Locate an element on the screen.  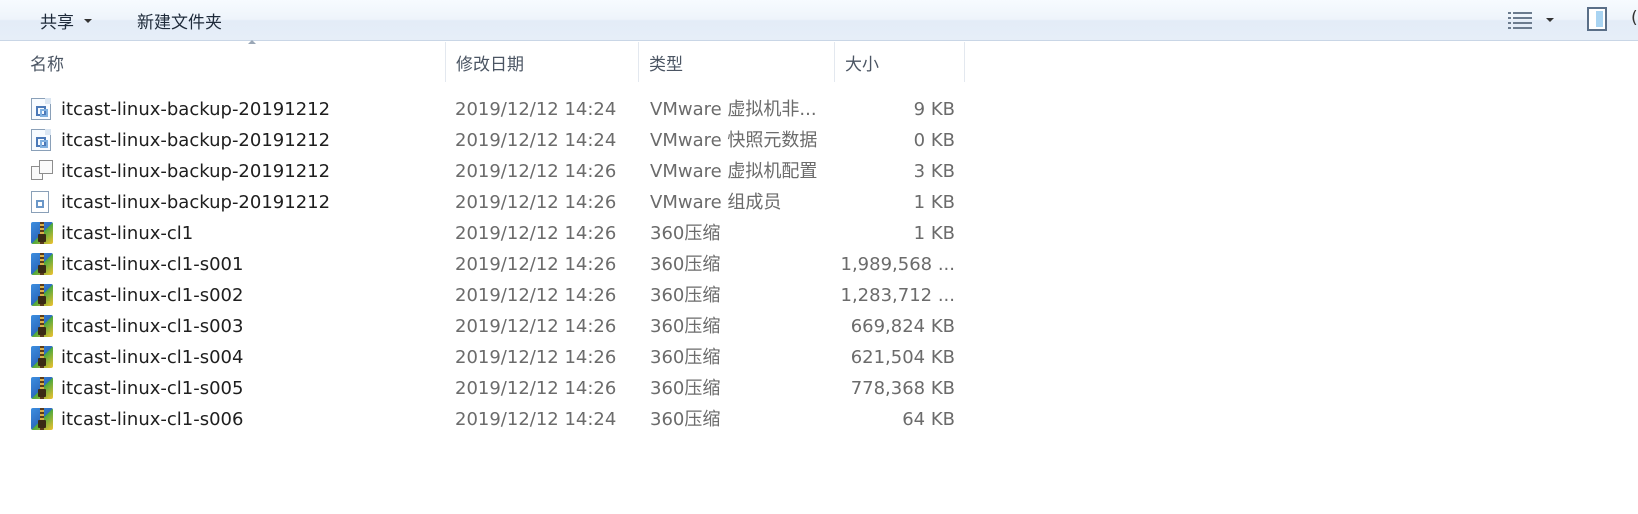
file-name: itcast-linux-cl1-s001 is located at coordinates (152, 264).